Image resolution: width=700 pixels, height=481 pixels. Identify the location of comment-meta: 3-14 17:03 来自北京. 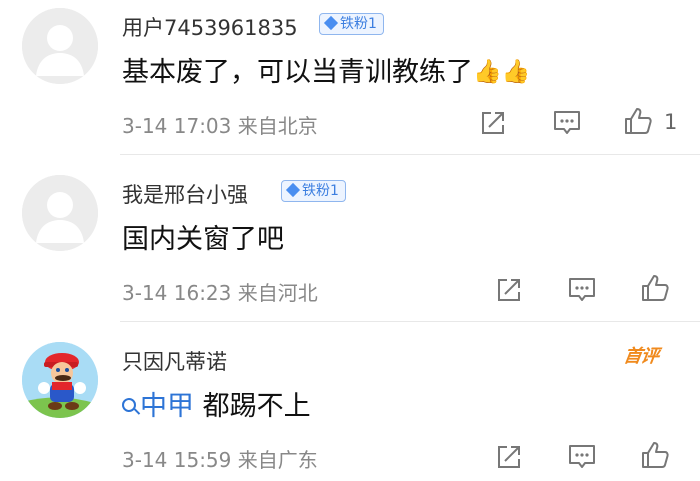
(220, 124).